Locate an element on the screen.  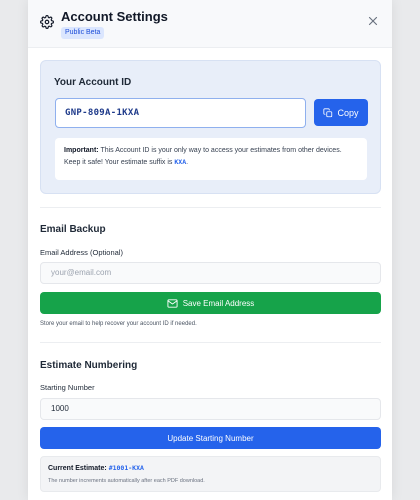
mail-icon is located at coordinates (172, 303).